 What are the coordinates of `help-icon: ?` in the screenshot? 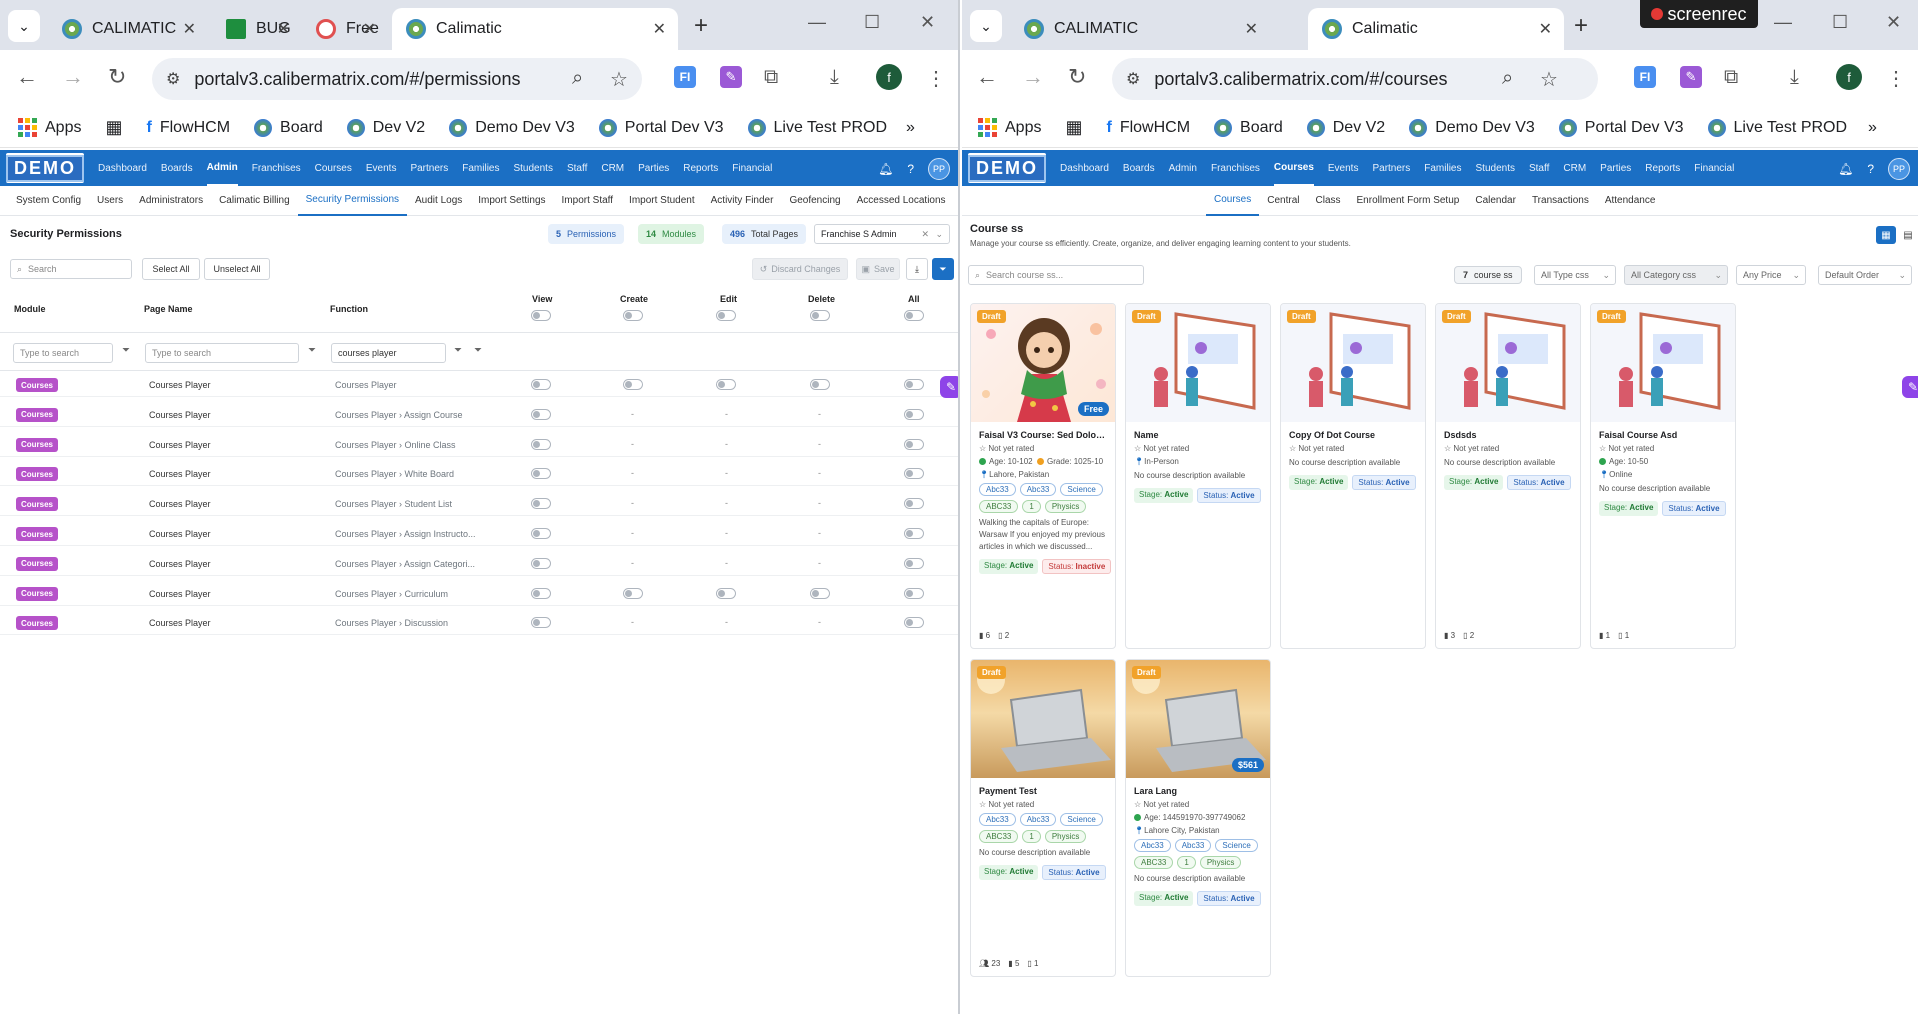 It's located at (1870, 169).